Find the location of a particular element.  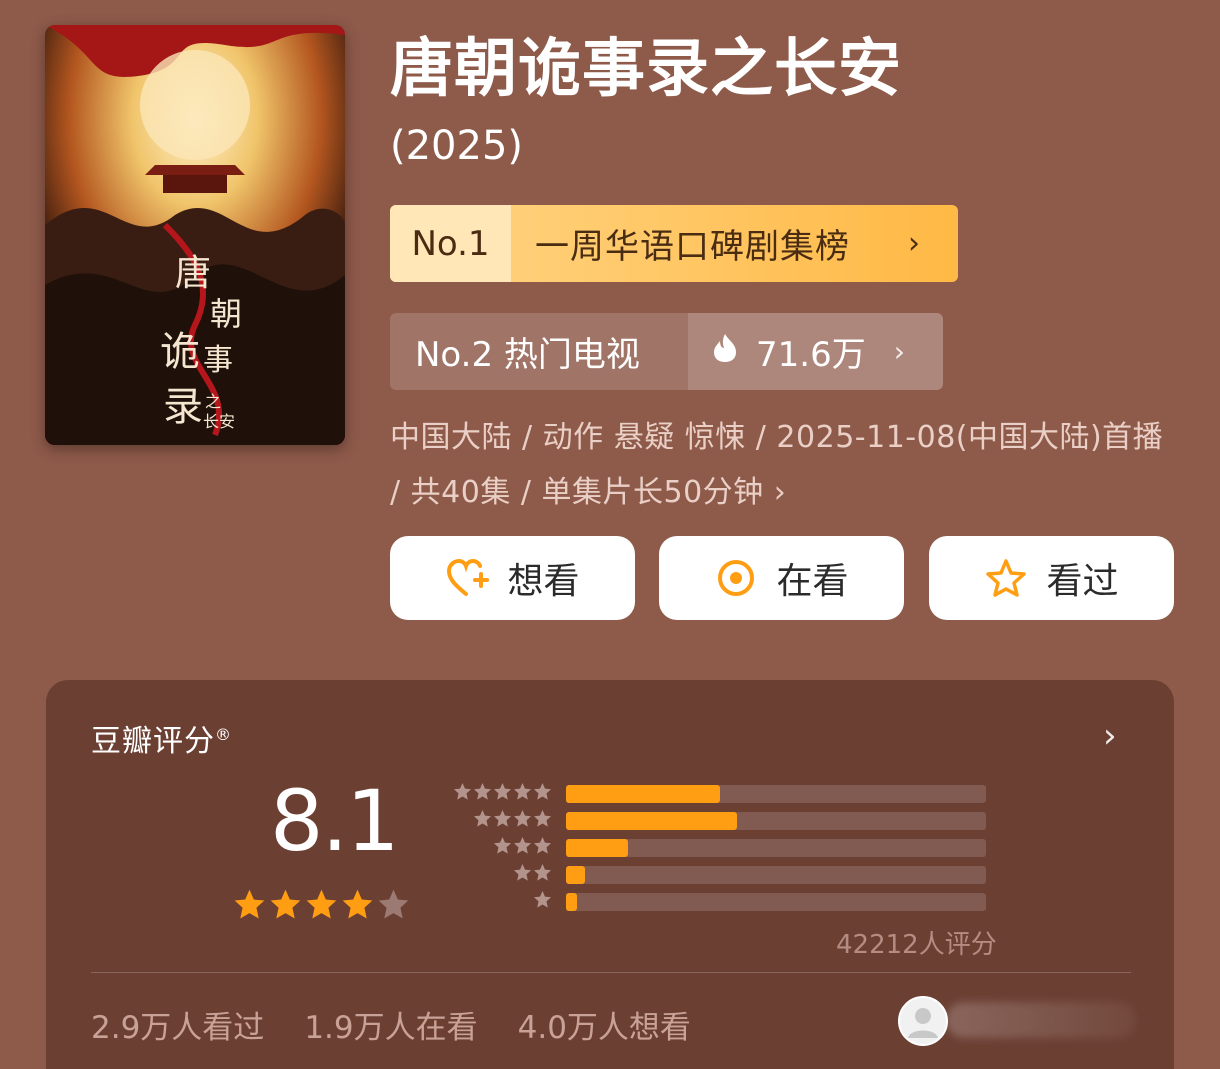

rating-distribution is located at coordinates (716, 847).